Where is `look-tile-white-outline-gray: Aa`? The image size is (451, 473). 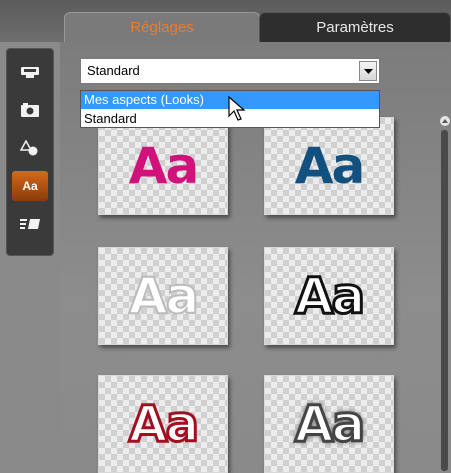 look-tile-white-outline-gray: Aa is located at coordinates (163, 296).